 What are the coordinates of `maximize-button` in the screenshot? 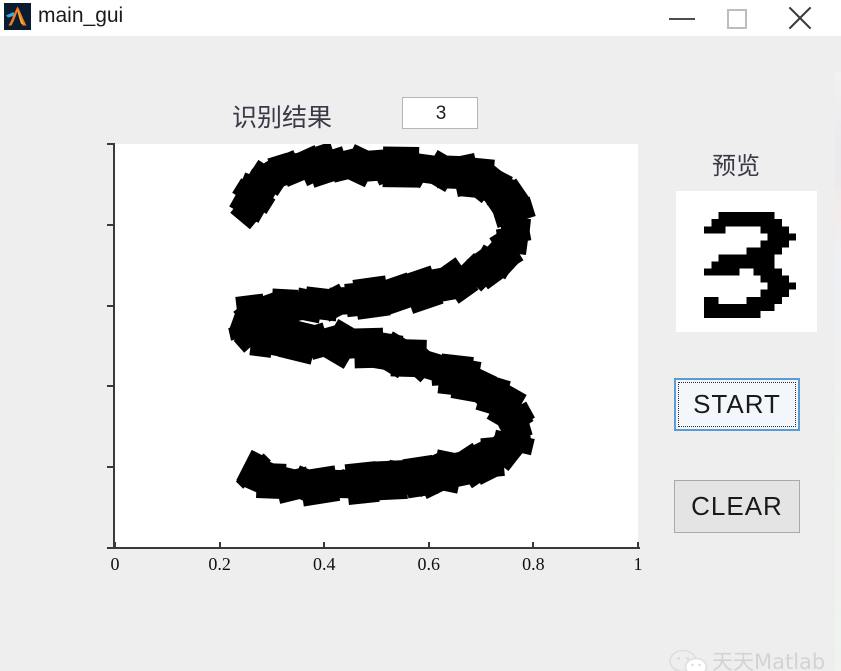 It's located at (739, 18).